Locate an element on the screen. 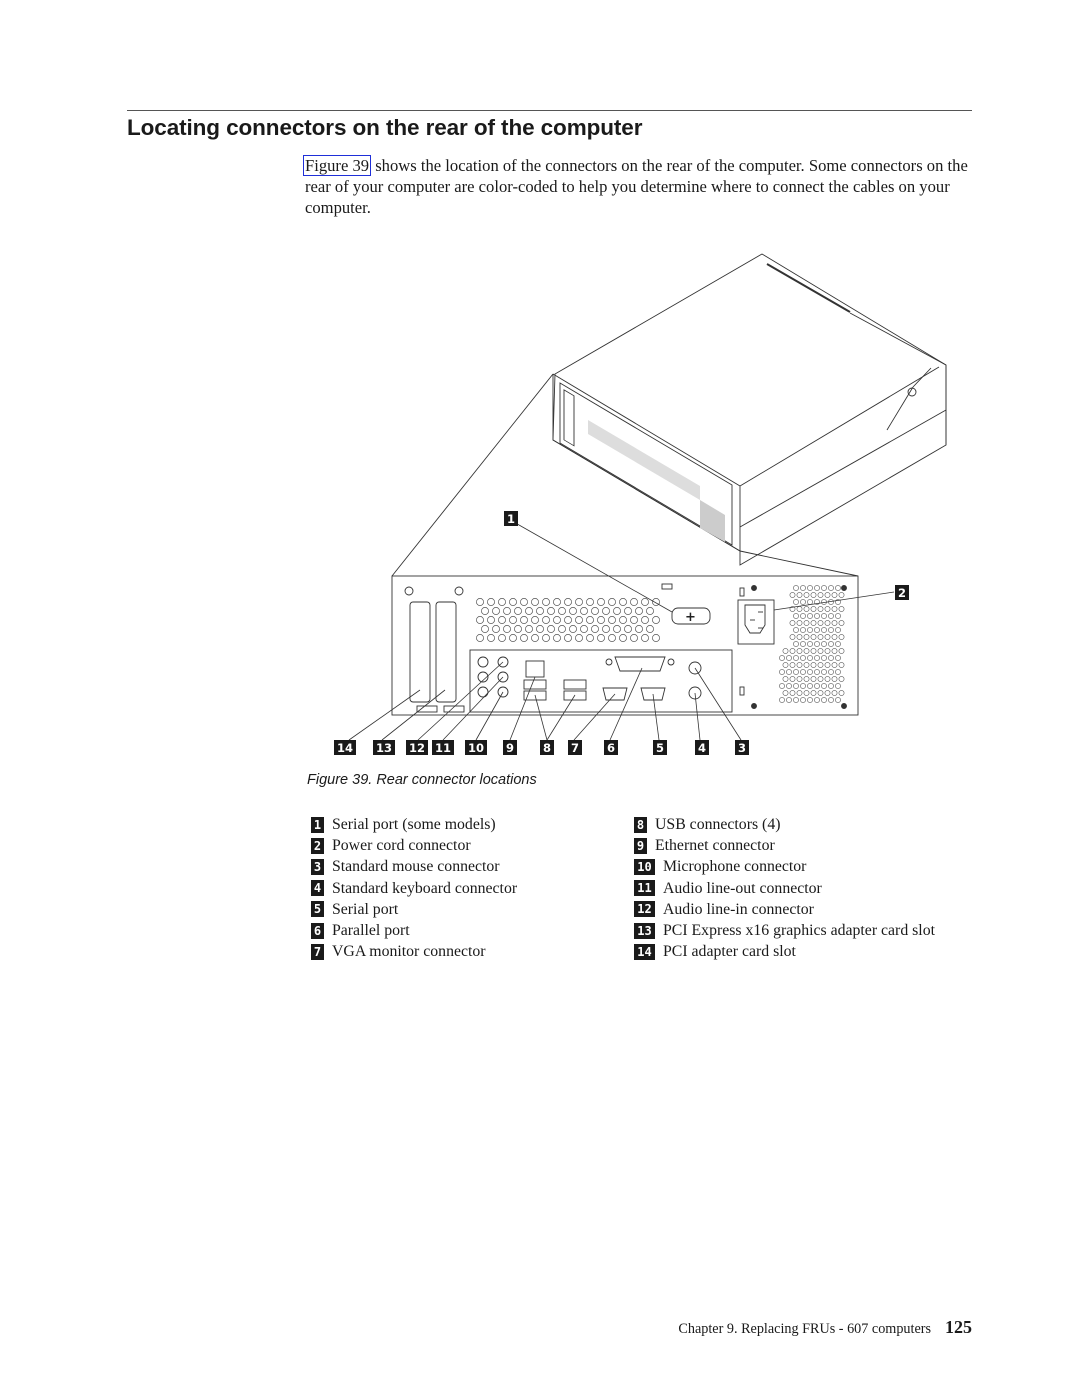  callout-number: 14 is located at coordinates (644, 951).